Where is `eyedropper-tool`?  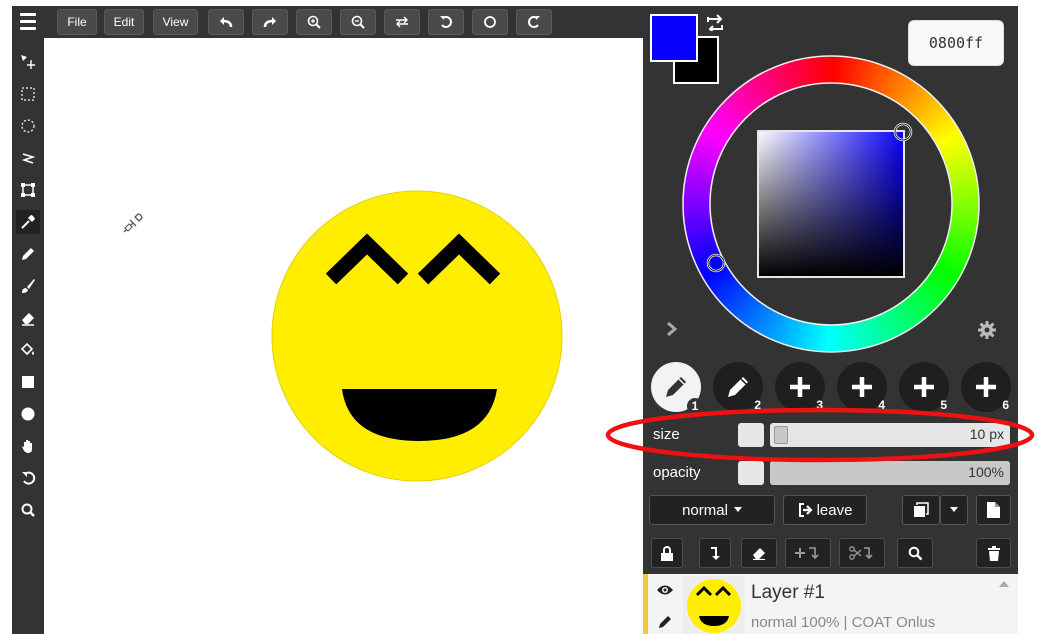 eyedropper-tool is located at coordinates (28, 222).